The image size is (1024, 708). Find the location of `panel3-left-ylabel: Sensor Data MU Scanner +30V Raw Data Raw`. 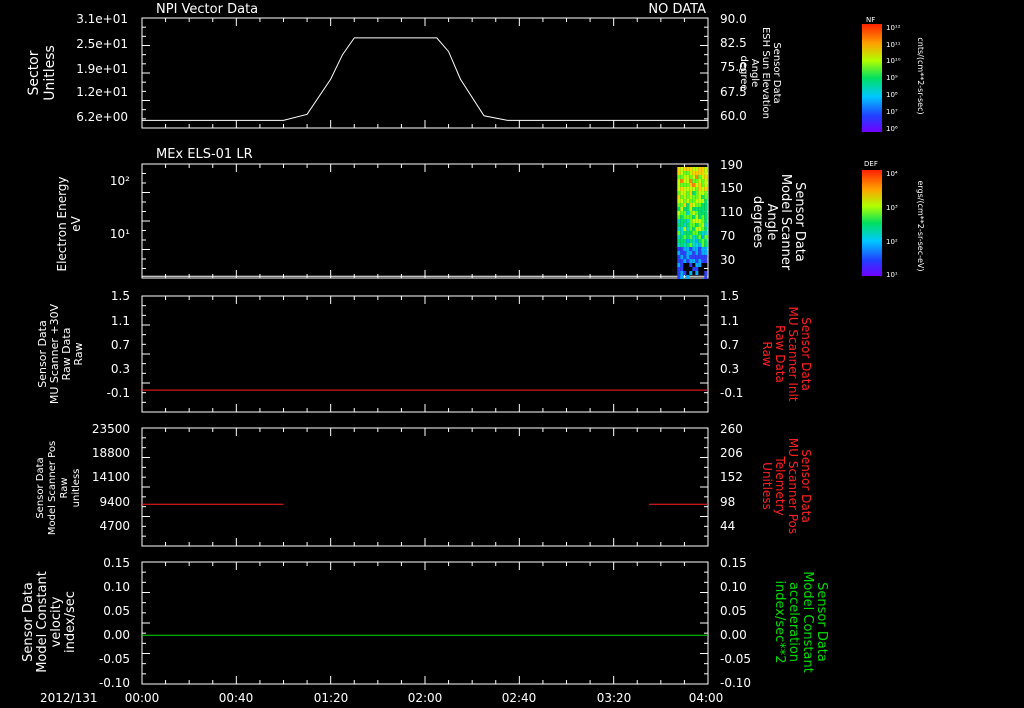

panel3-left-ylabel: Sensor Data MU Scanner +30V Raw Data Raw is located at coordinates (60, 353).